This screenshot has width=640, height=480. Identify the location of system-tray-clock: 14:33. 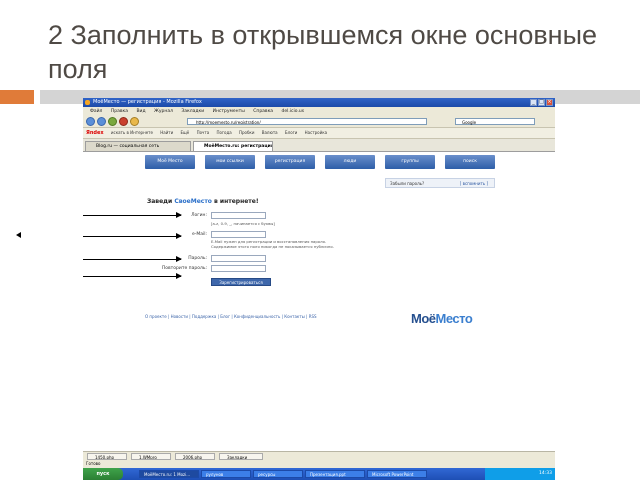
(520, 474).